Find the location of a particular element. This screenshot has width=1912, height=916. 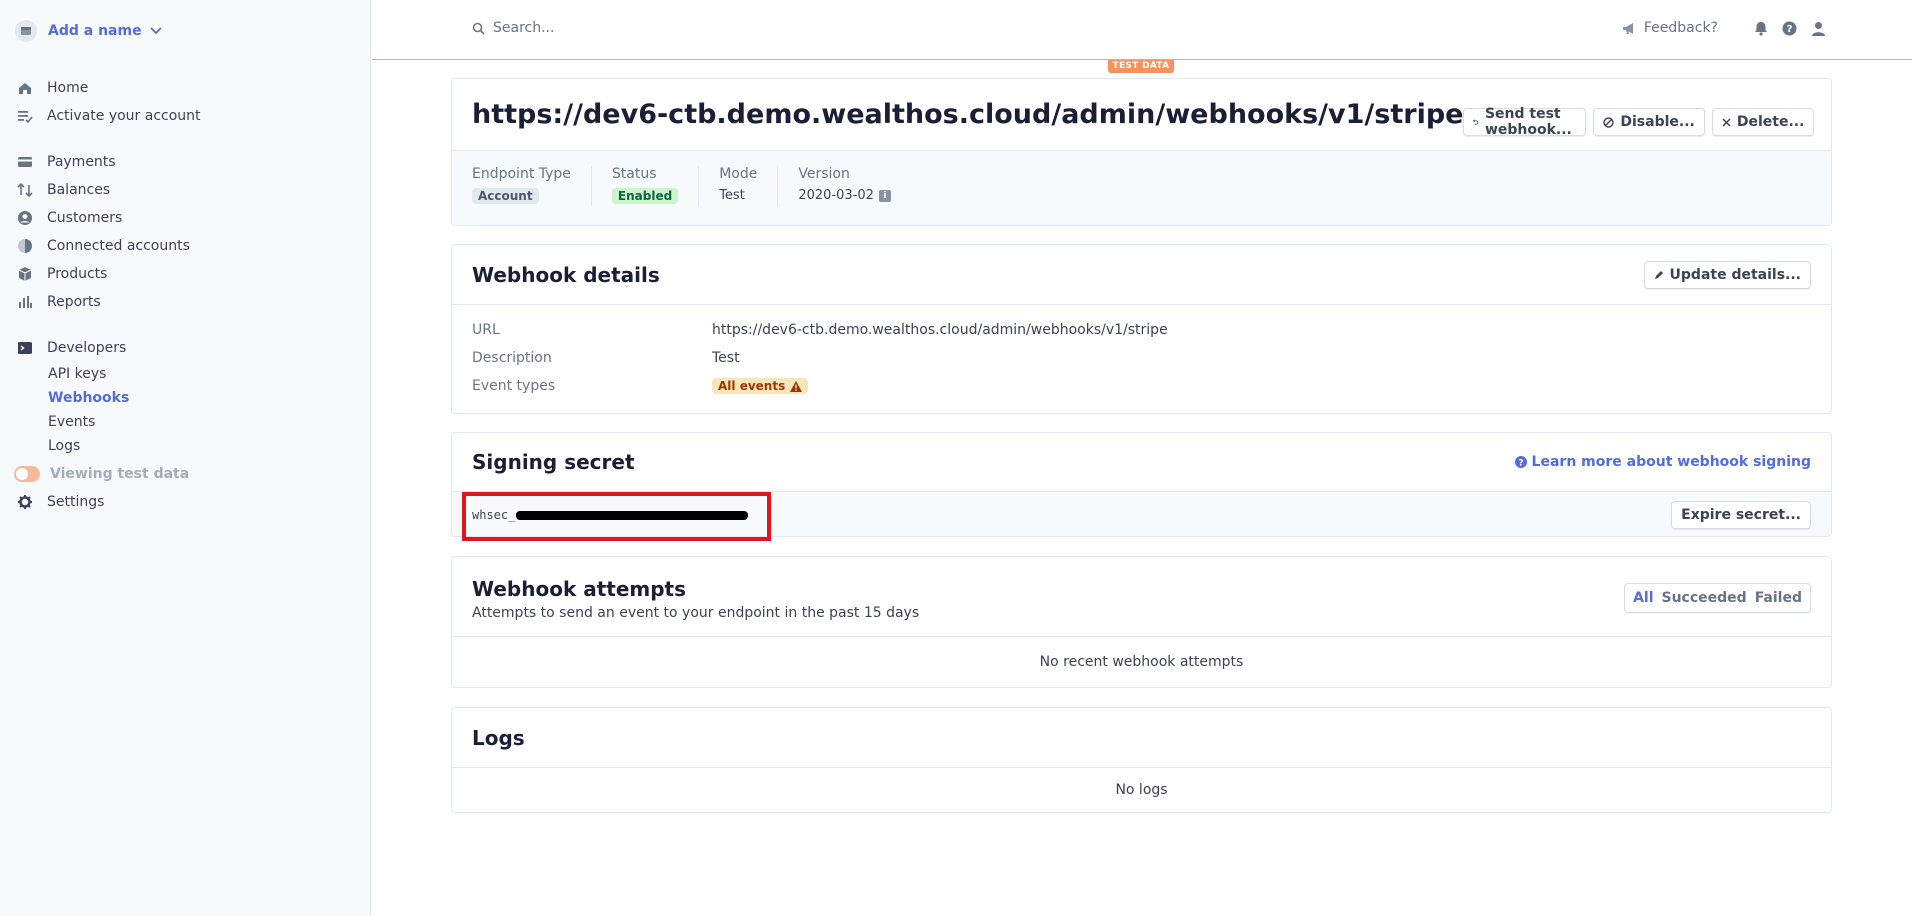

mode-value: Test is located at coordinates (732, 195).